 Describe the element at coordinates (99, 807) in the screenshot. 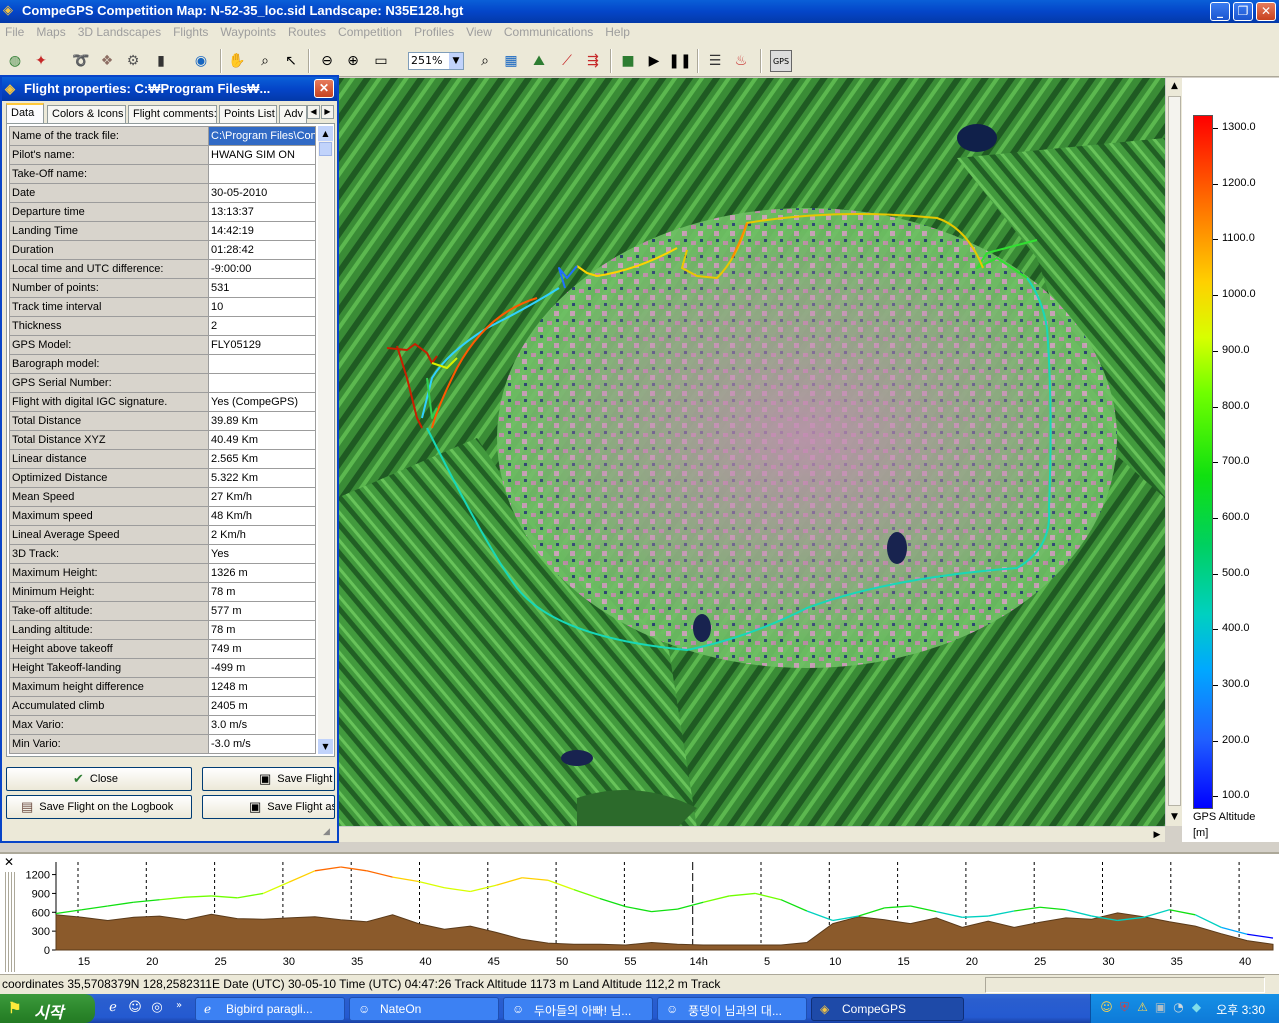

I see `save-logbook-button: ▤ Save Flight on the Logbook` at that location.